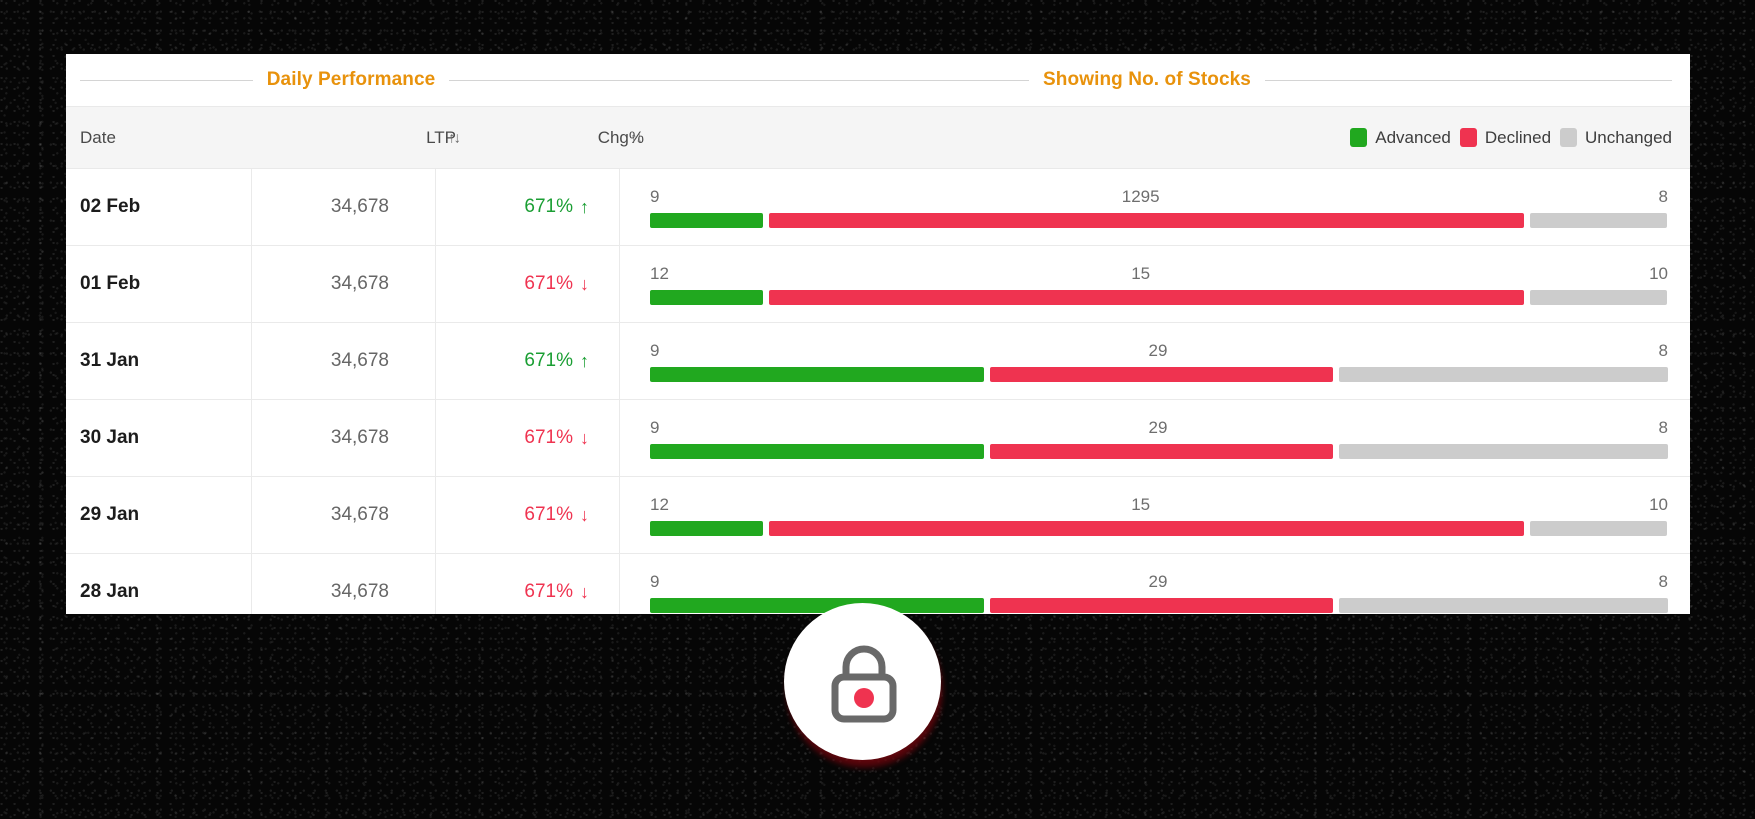 The width and height of the screenshot is (1755, 819). What do you see at coordinates (1569, 137) in the screenshot?
I see `gray-square-icon` at bounding box center [1569, 137].